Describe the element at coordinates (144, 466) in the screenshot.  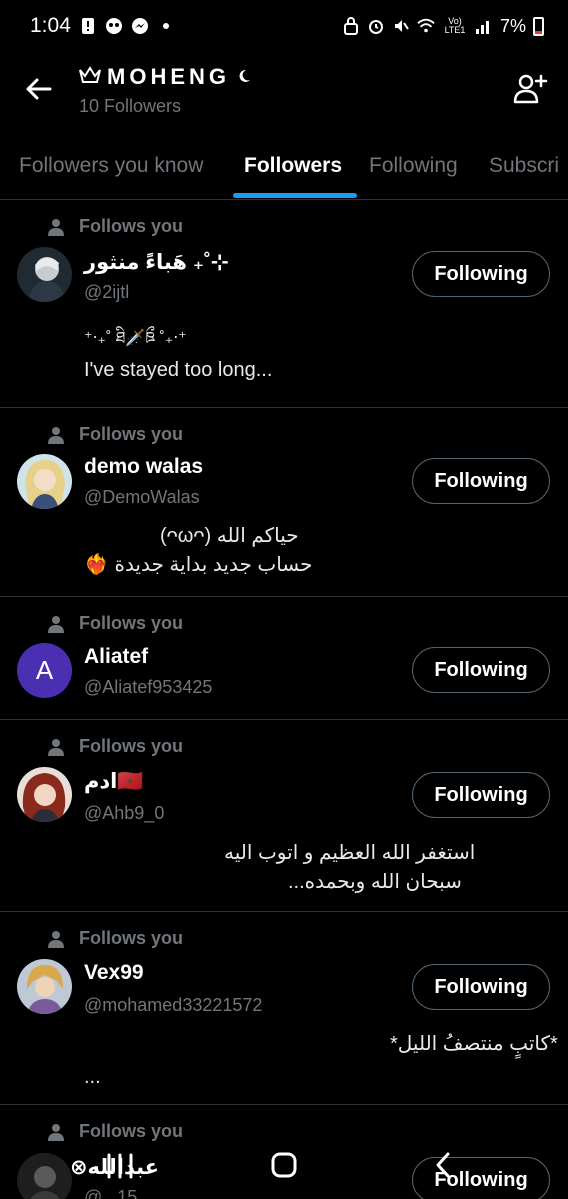
I see `user-name: demo walas` at that location.